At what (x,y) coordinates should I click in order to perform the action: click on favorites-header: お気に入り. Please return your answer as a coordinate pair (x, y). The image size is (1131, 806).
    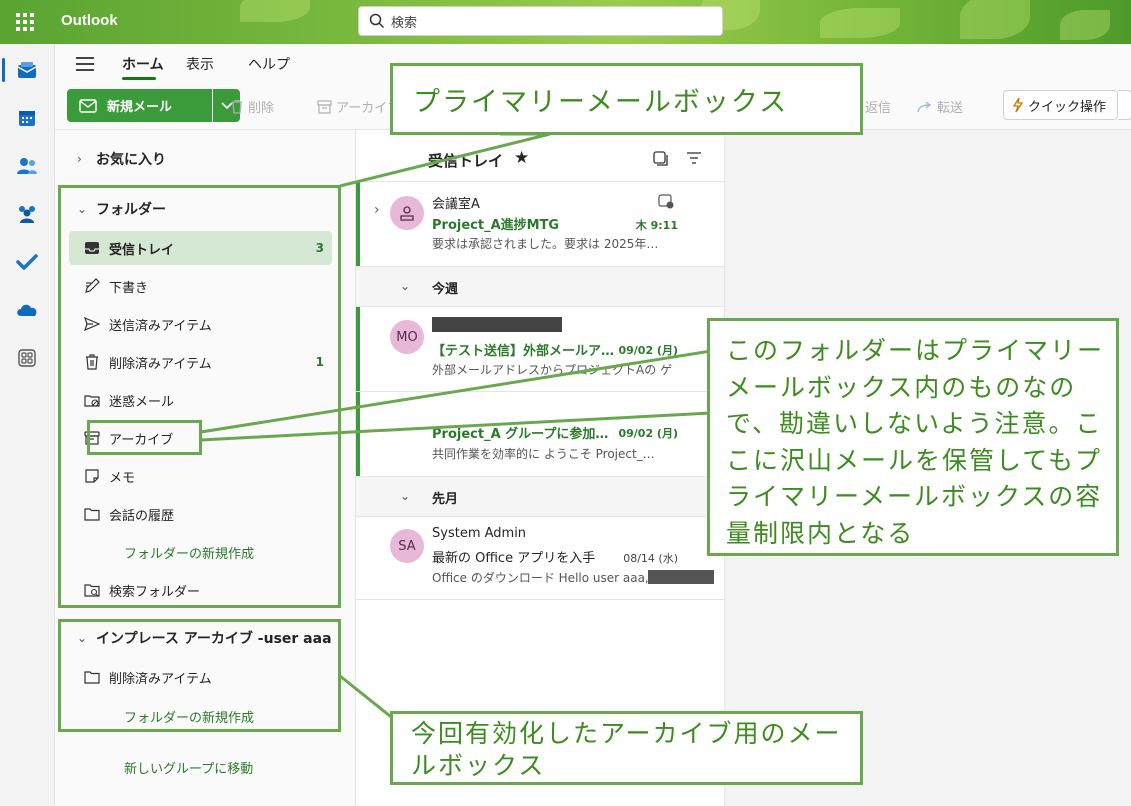
    Looking at the image, I should click on (131, 160).